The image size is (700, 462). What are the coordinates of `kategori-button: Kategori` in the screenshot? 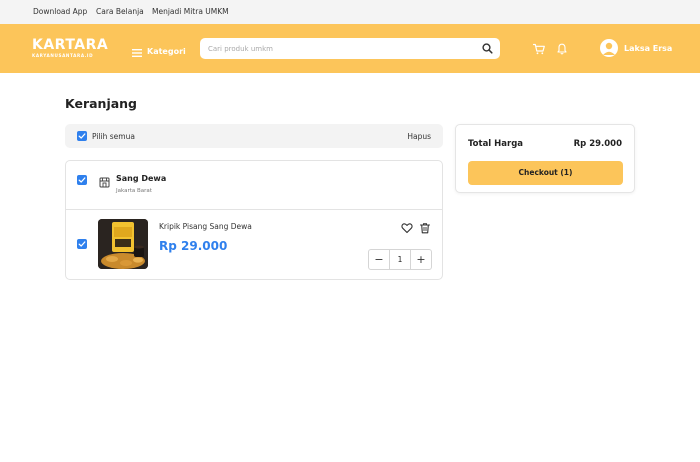 It's located at (159, 51).